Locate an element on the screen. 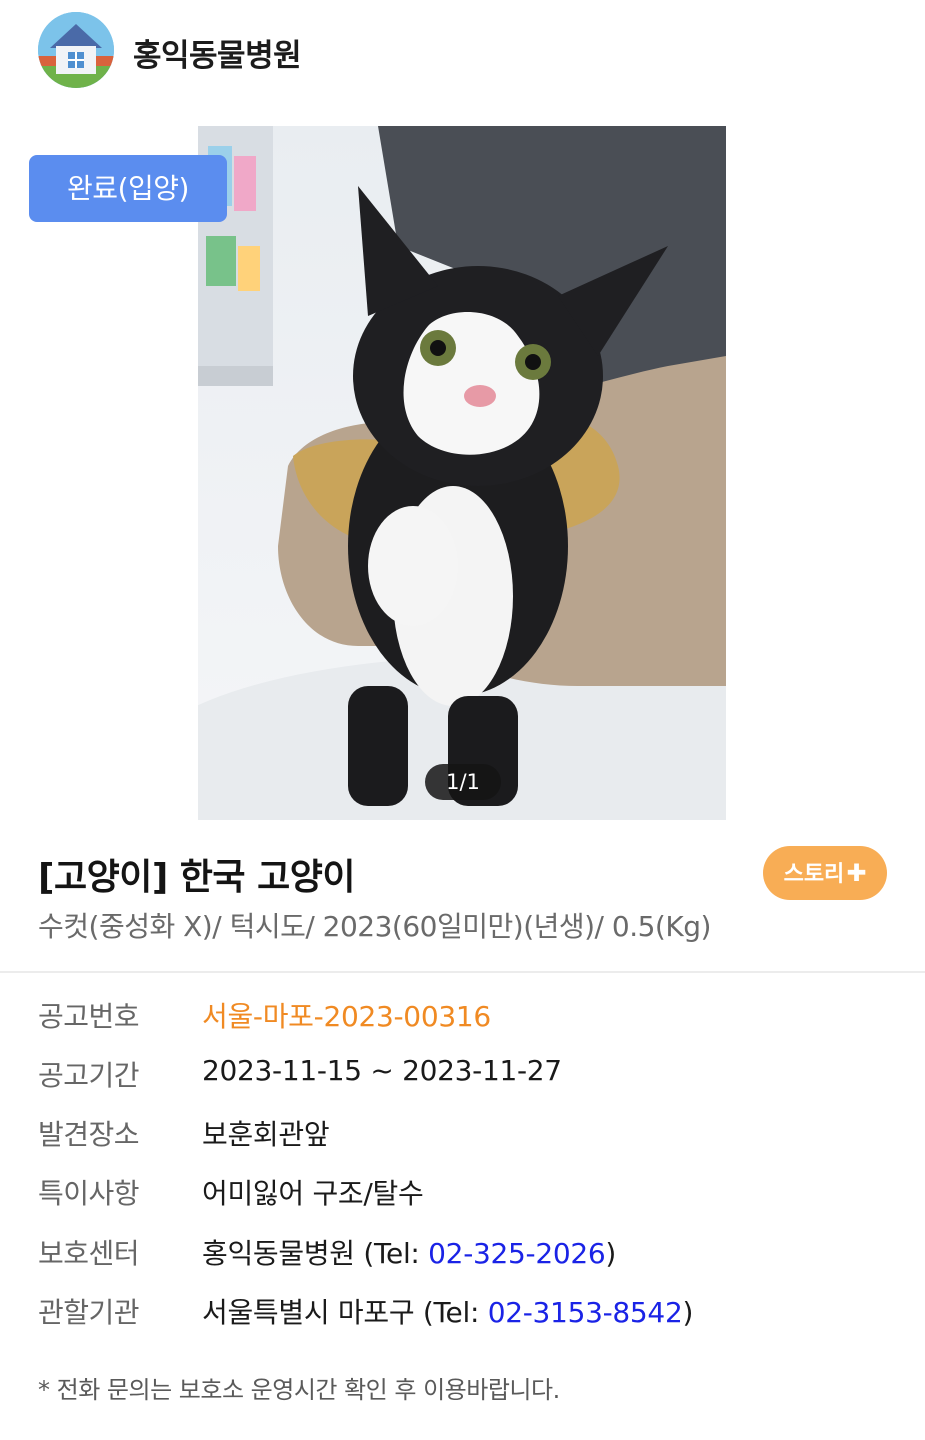 This screenshot has height=1440, width=925. animal-subtitle: 수컷(중성화 X)/ 턱시도/ 2023(60일미만)(년생)/ 0.5(Kg) is located at coordinates (374, 926).